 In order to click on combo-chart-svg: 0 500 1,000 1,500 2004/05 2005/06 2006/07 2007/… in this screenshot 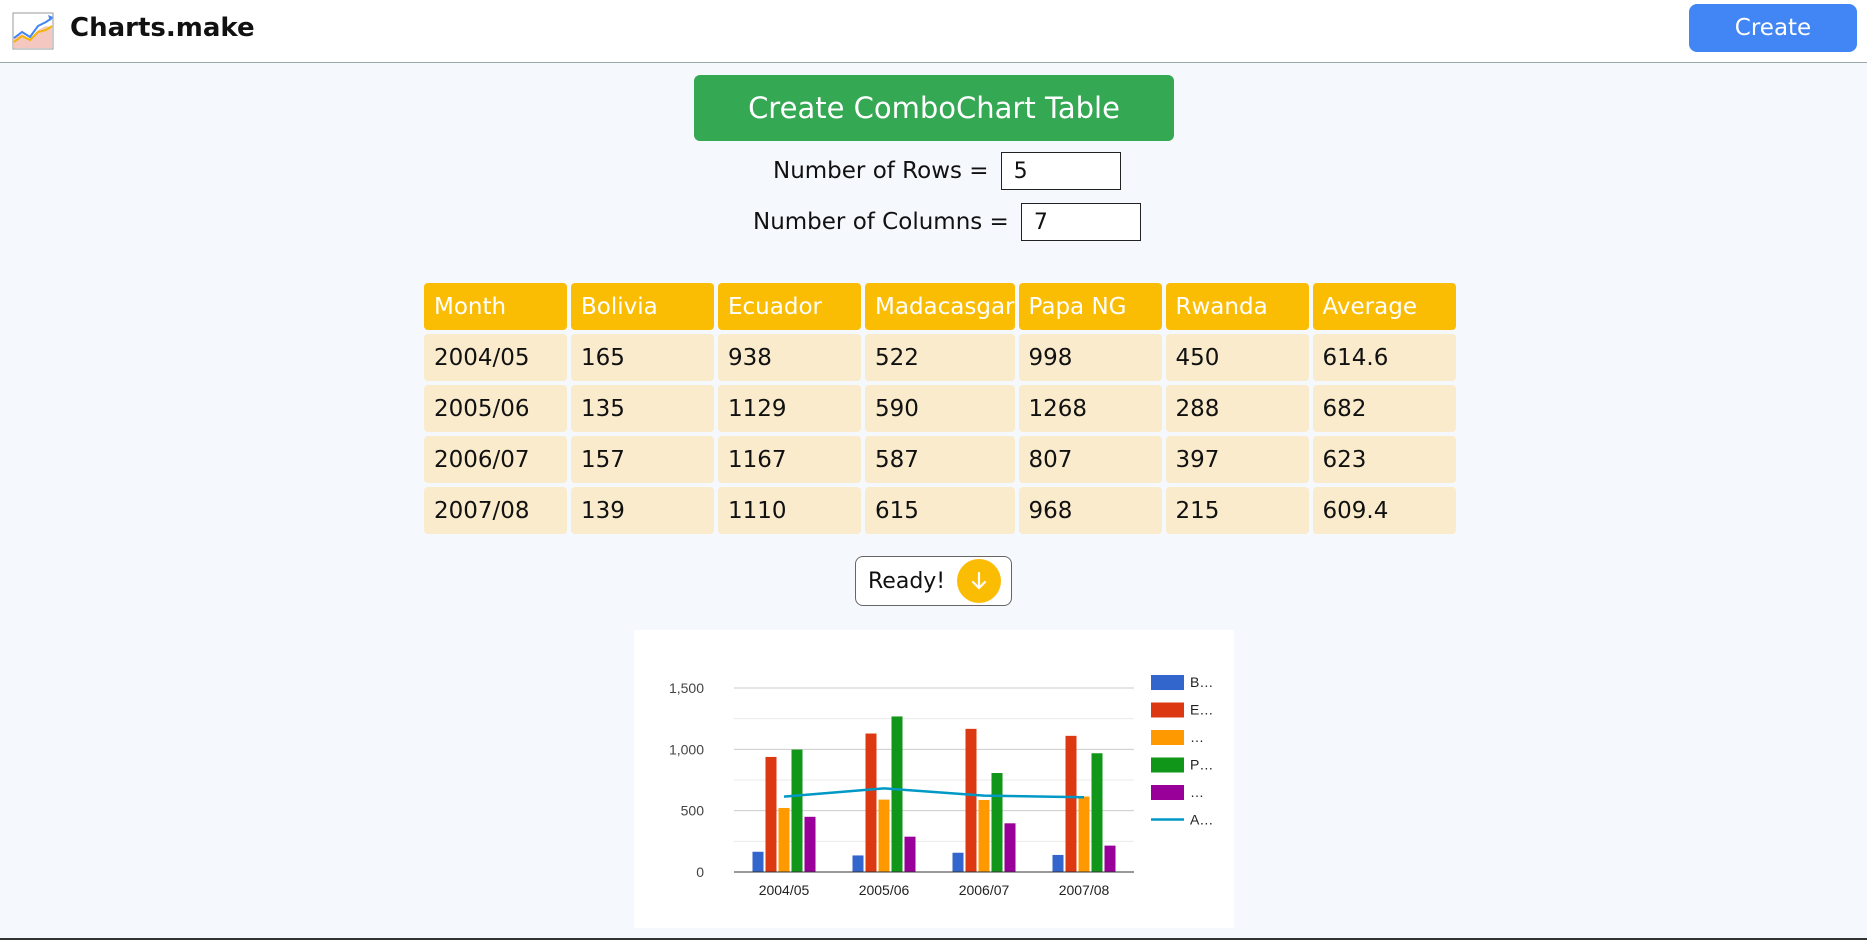, I will do `click(941, 786)`.